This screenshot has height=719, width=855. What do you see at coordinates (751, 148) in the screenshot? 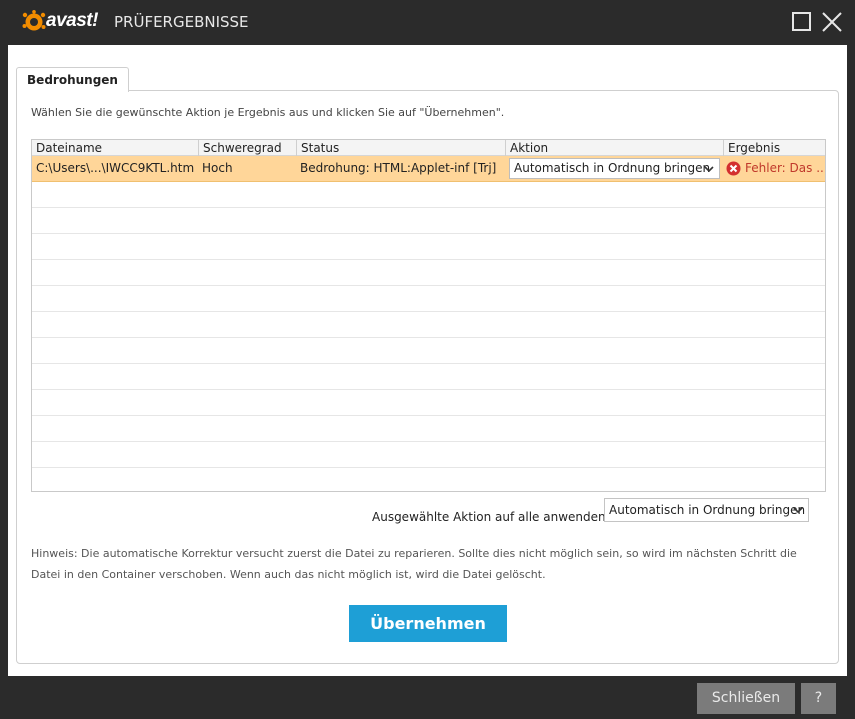
I see `column-header-result: Ergebnis` at bounding box center [751, 148].